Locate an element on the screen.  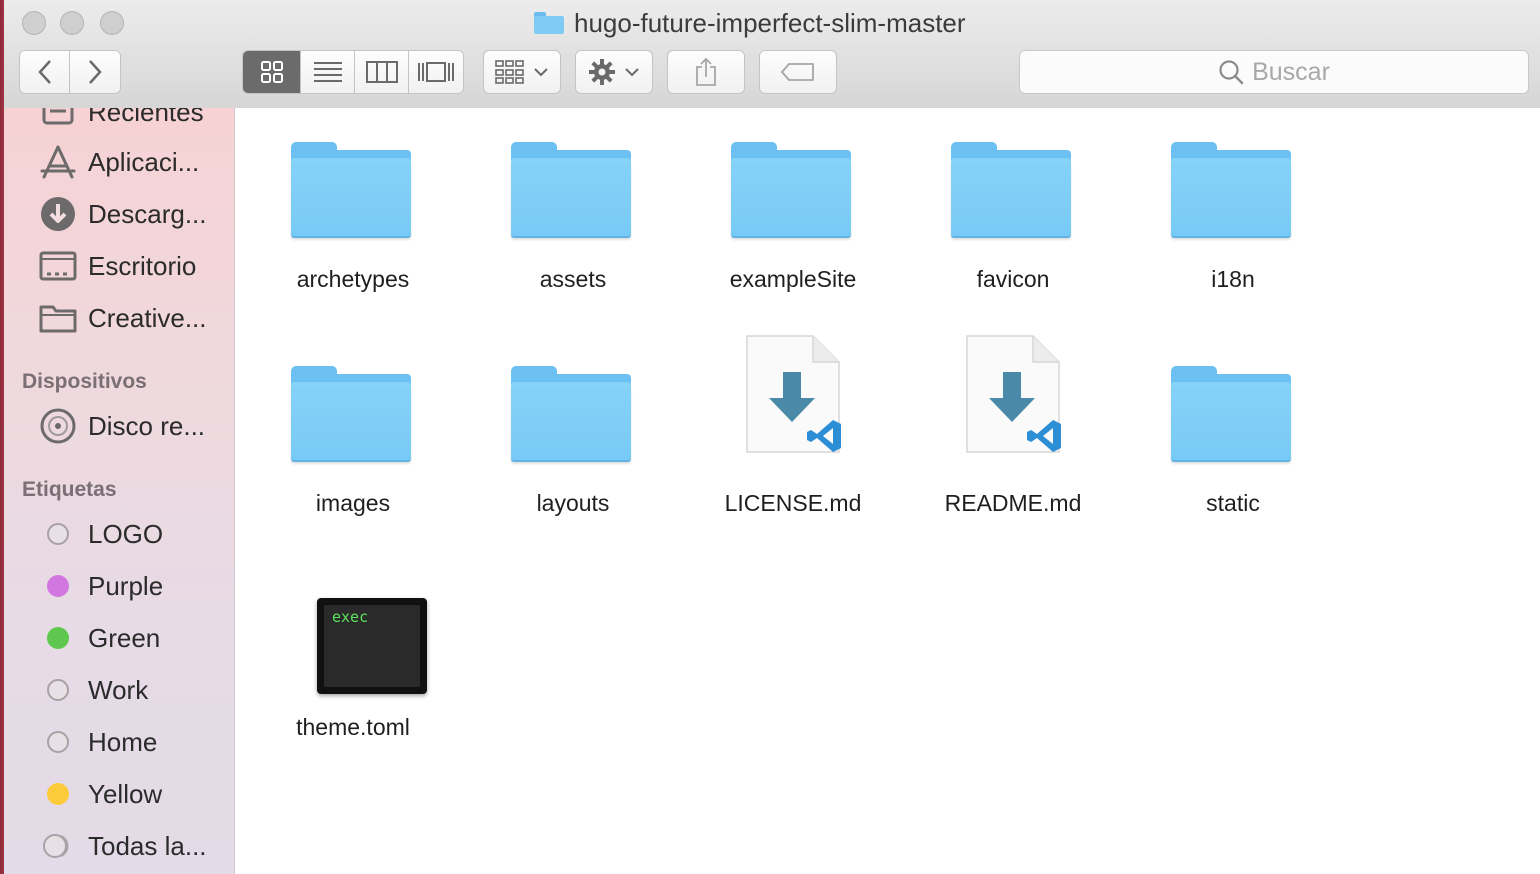
file-item-examplesite: exampleSite is located at coordinates (793, 213).